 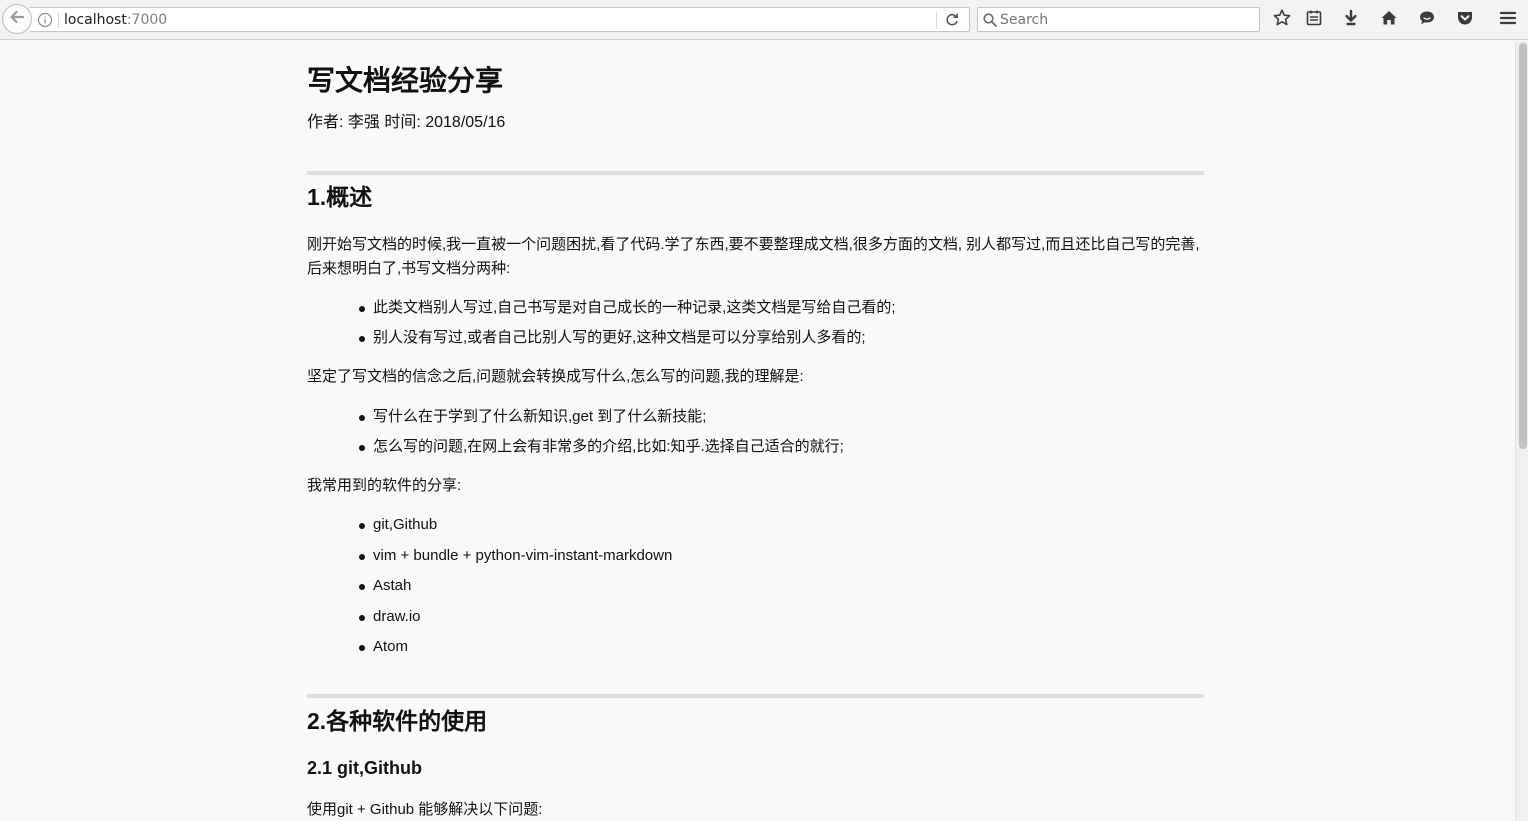 I want to click on home-button, so click(x=1389, y=20).